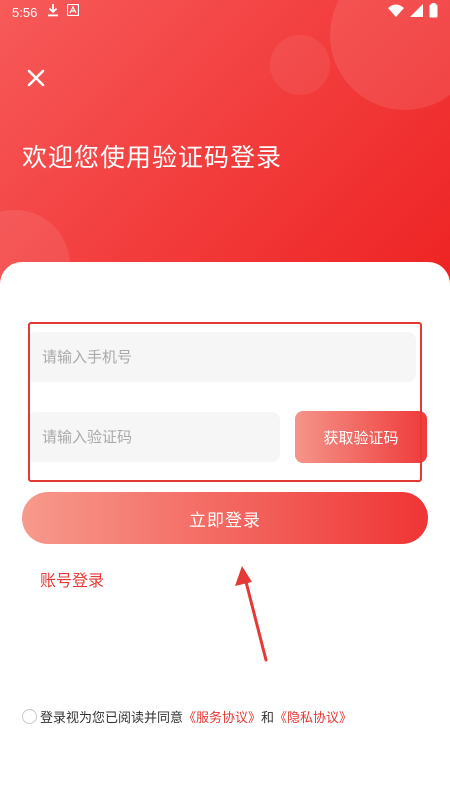  What do you see at coordinates (72, 579) in the screenshot?
I see `account-login-link: 账号登录` at bounding box center [72, 579].